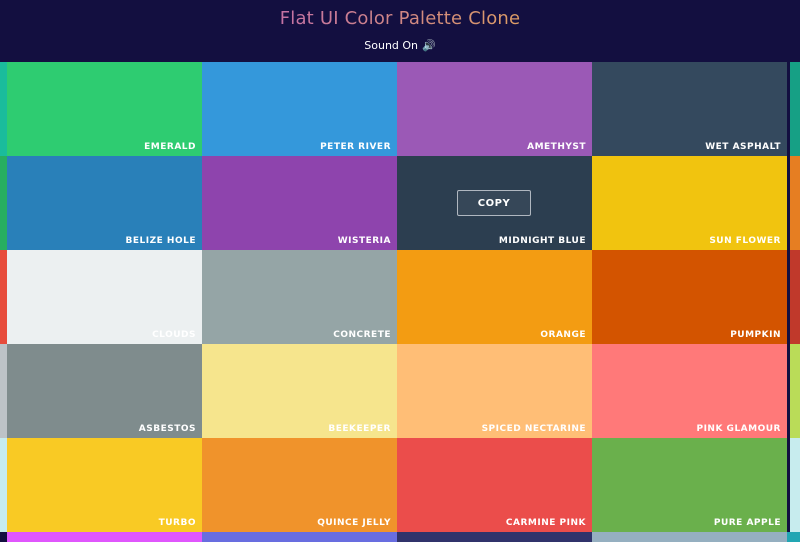  Describe the element at coordinates (299, 391) in the screenshot. I see `color-swatch: BEEKEEPER` at that location.